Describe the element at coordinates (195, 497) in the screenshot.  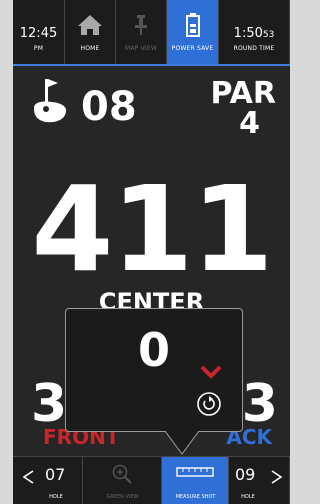
I see `measure-shot-label: MEASURE SHOT` at that location.